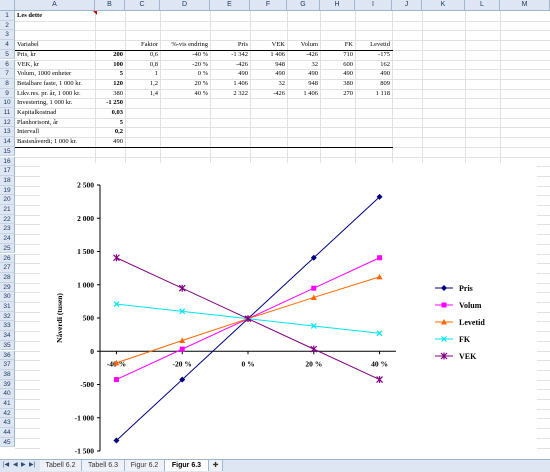  What do you see at coordinates (407, 5) in the screenshot?
I see `column-header-j: J` at bounding box center [407, 5].